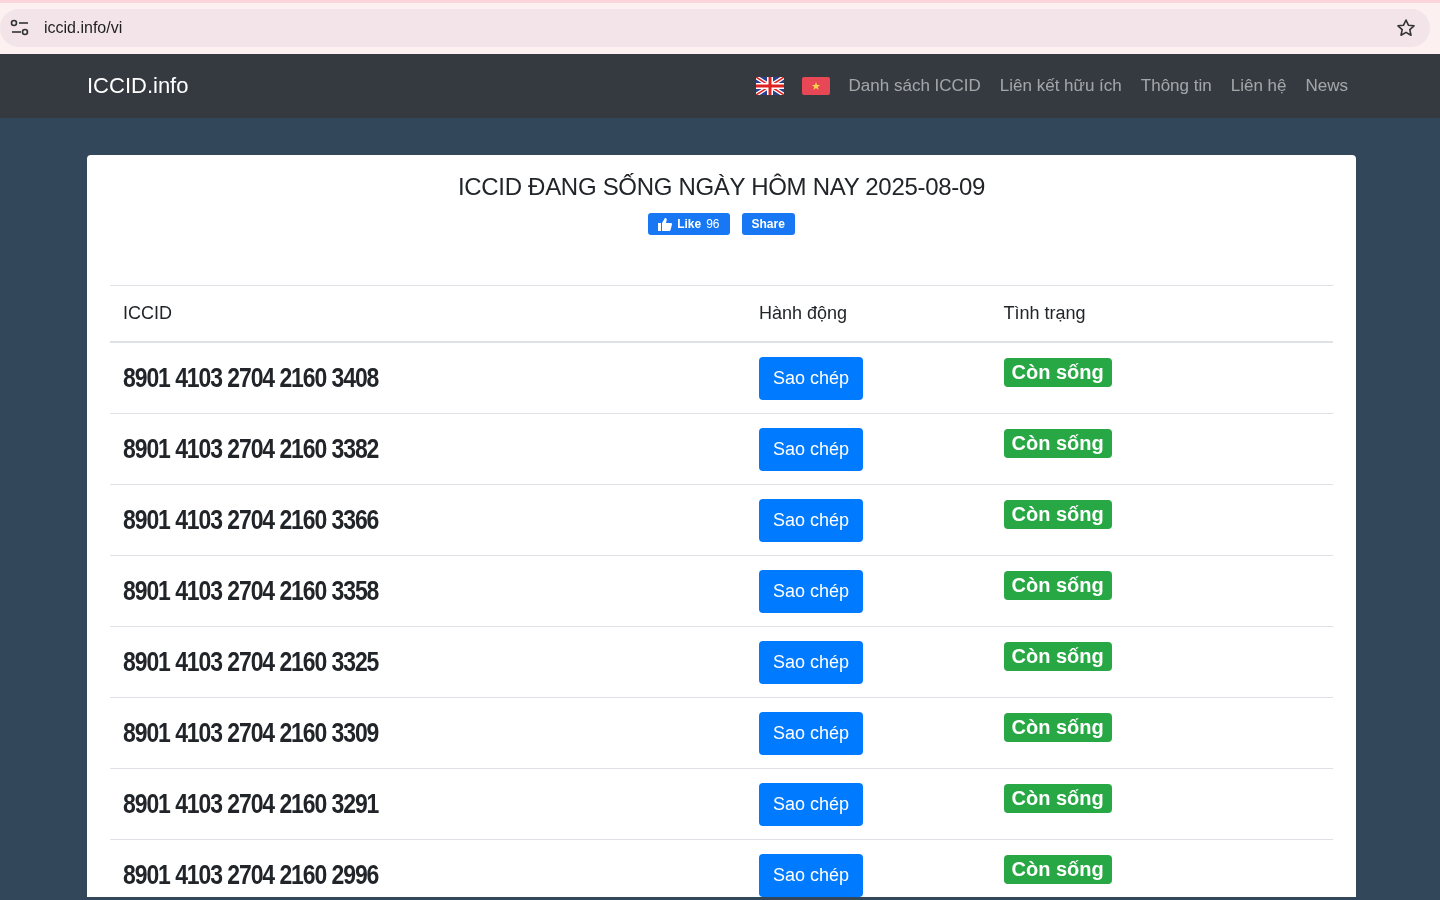 The image size is (1440, 900). What do you see at coordinates (1176, 86) in the screenshot?
I see `nav-link: Thông tin` at bounding box center [1176, 86].